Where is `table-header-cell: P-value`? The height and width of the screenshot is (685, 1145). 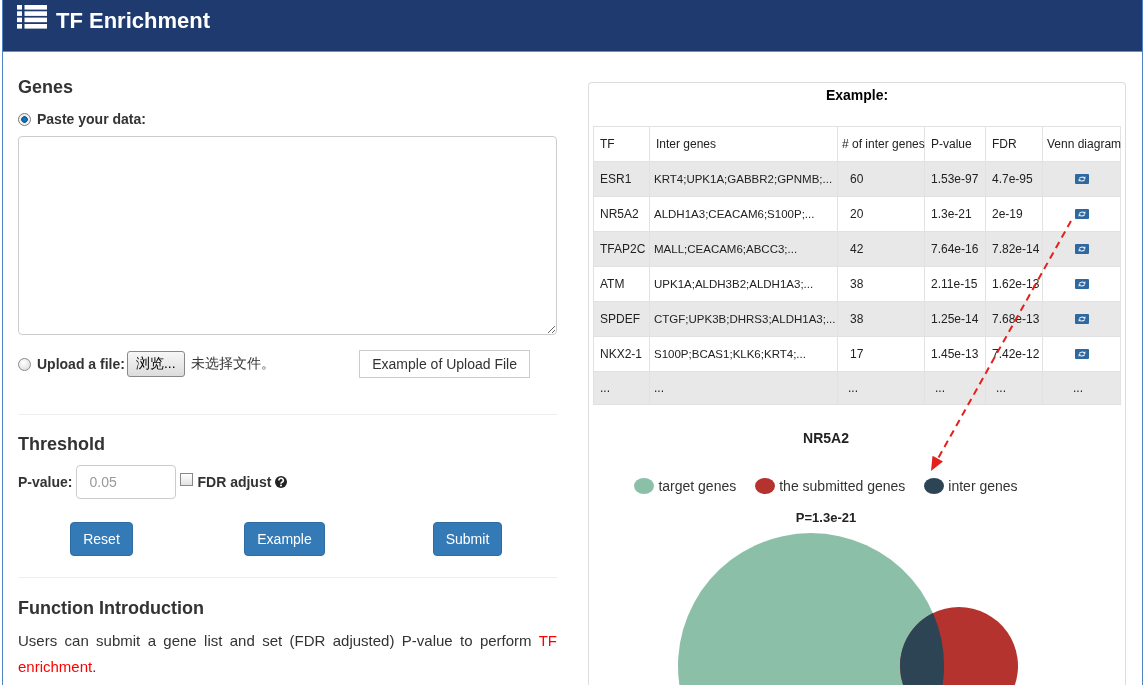
table-header-cell: P-value is located at coordinates (955, 144).